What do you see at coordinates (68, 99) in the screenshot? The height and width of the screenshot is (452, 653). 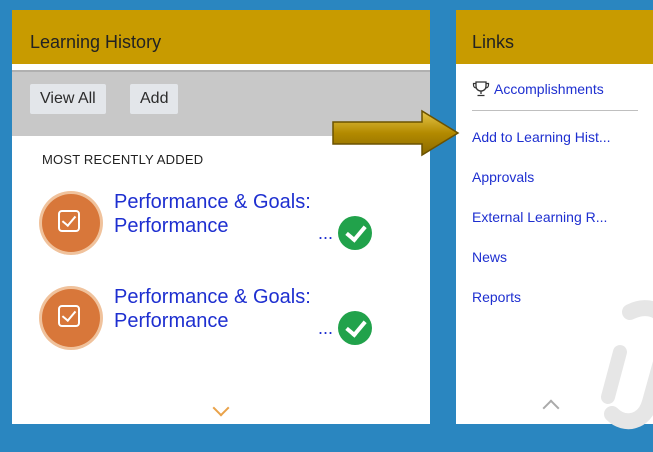 I see `view-all-button: View All` at bounding box center [68, 99].